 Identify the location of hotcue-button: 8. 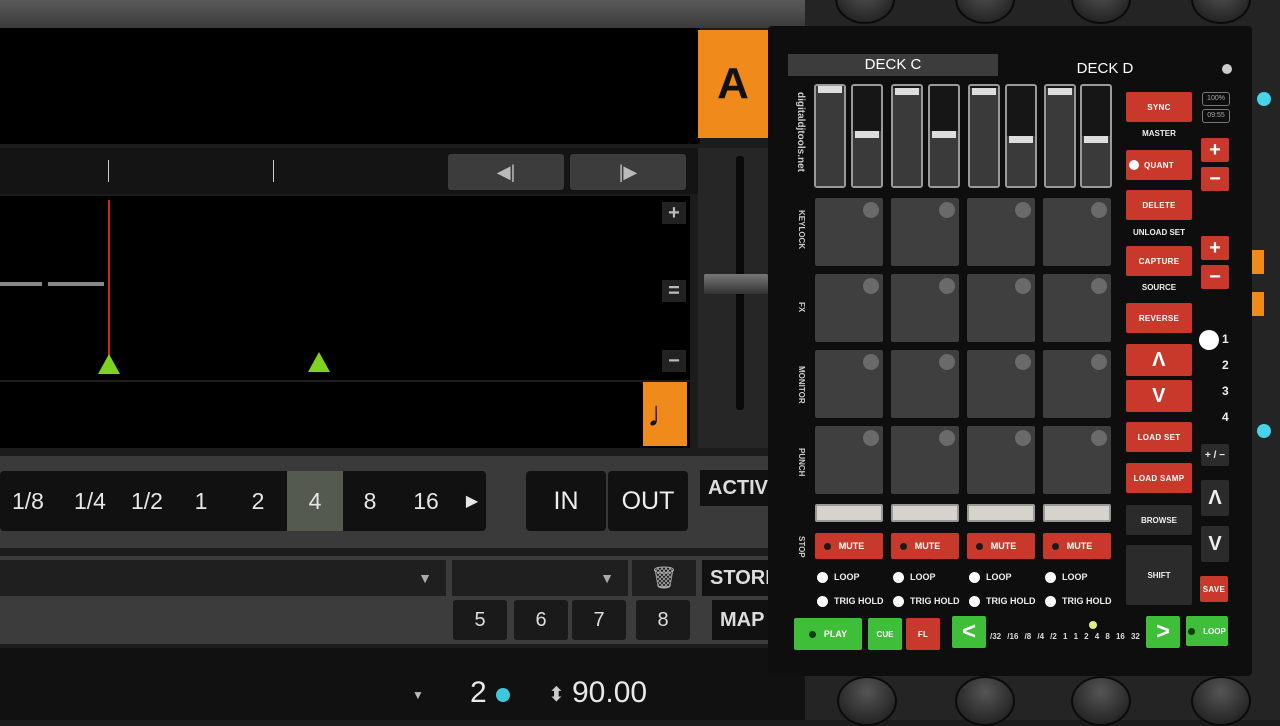
(663, 620).